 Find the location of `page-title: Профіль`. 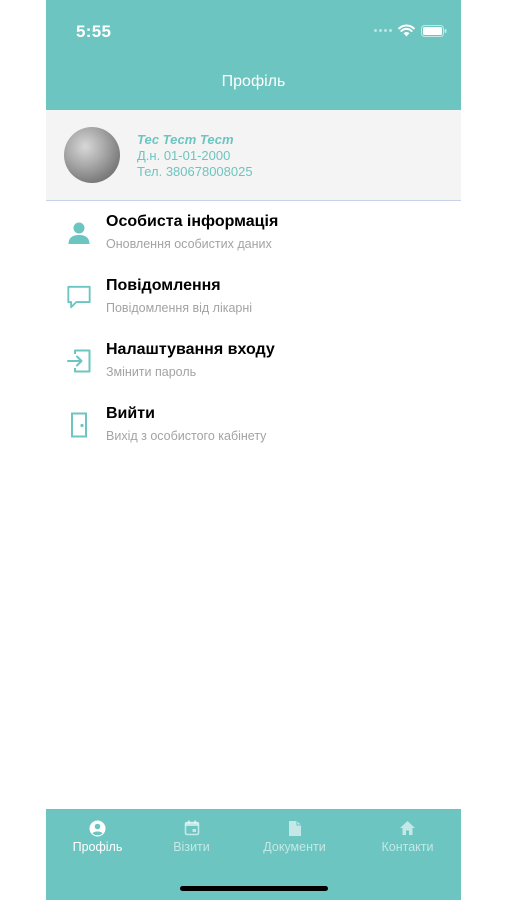

page-title: Профіль is located at coordinates (253, 81).